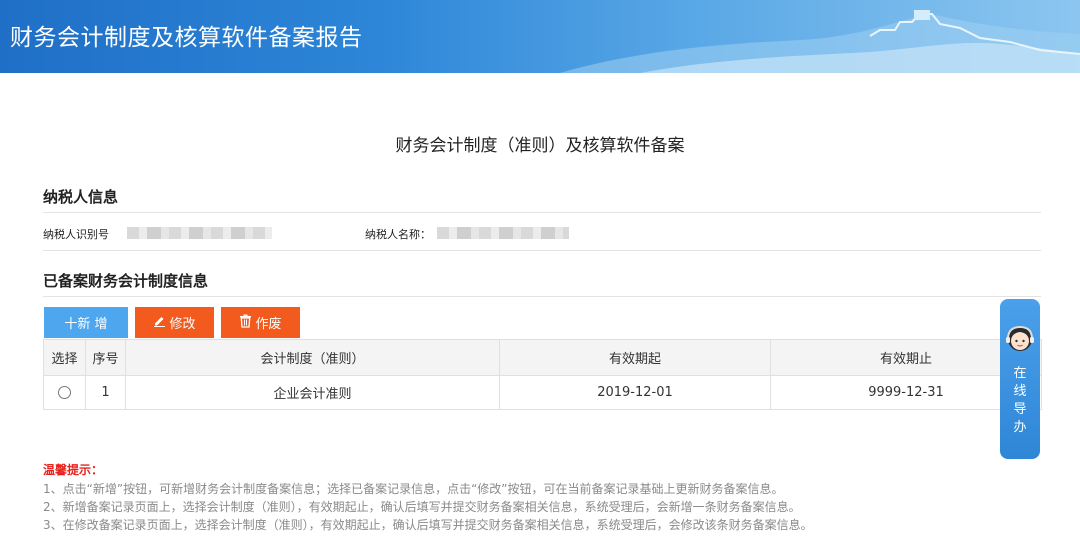 The image size is (1080, 548). Describe the element at coordinates (182, 324) in the screenshot. I see `edit-button-label: 修改` at that location.